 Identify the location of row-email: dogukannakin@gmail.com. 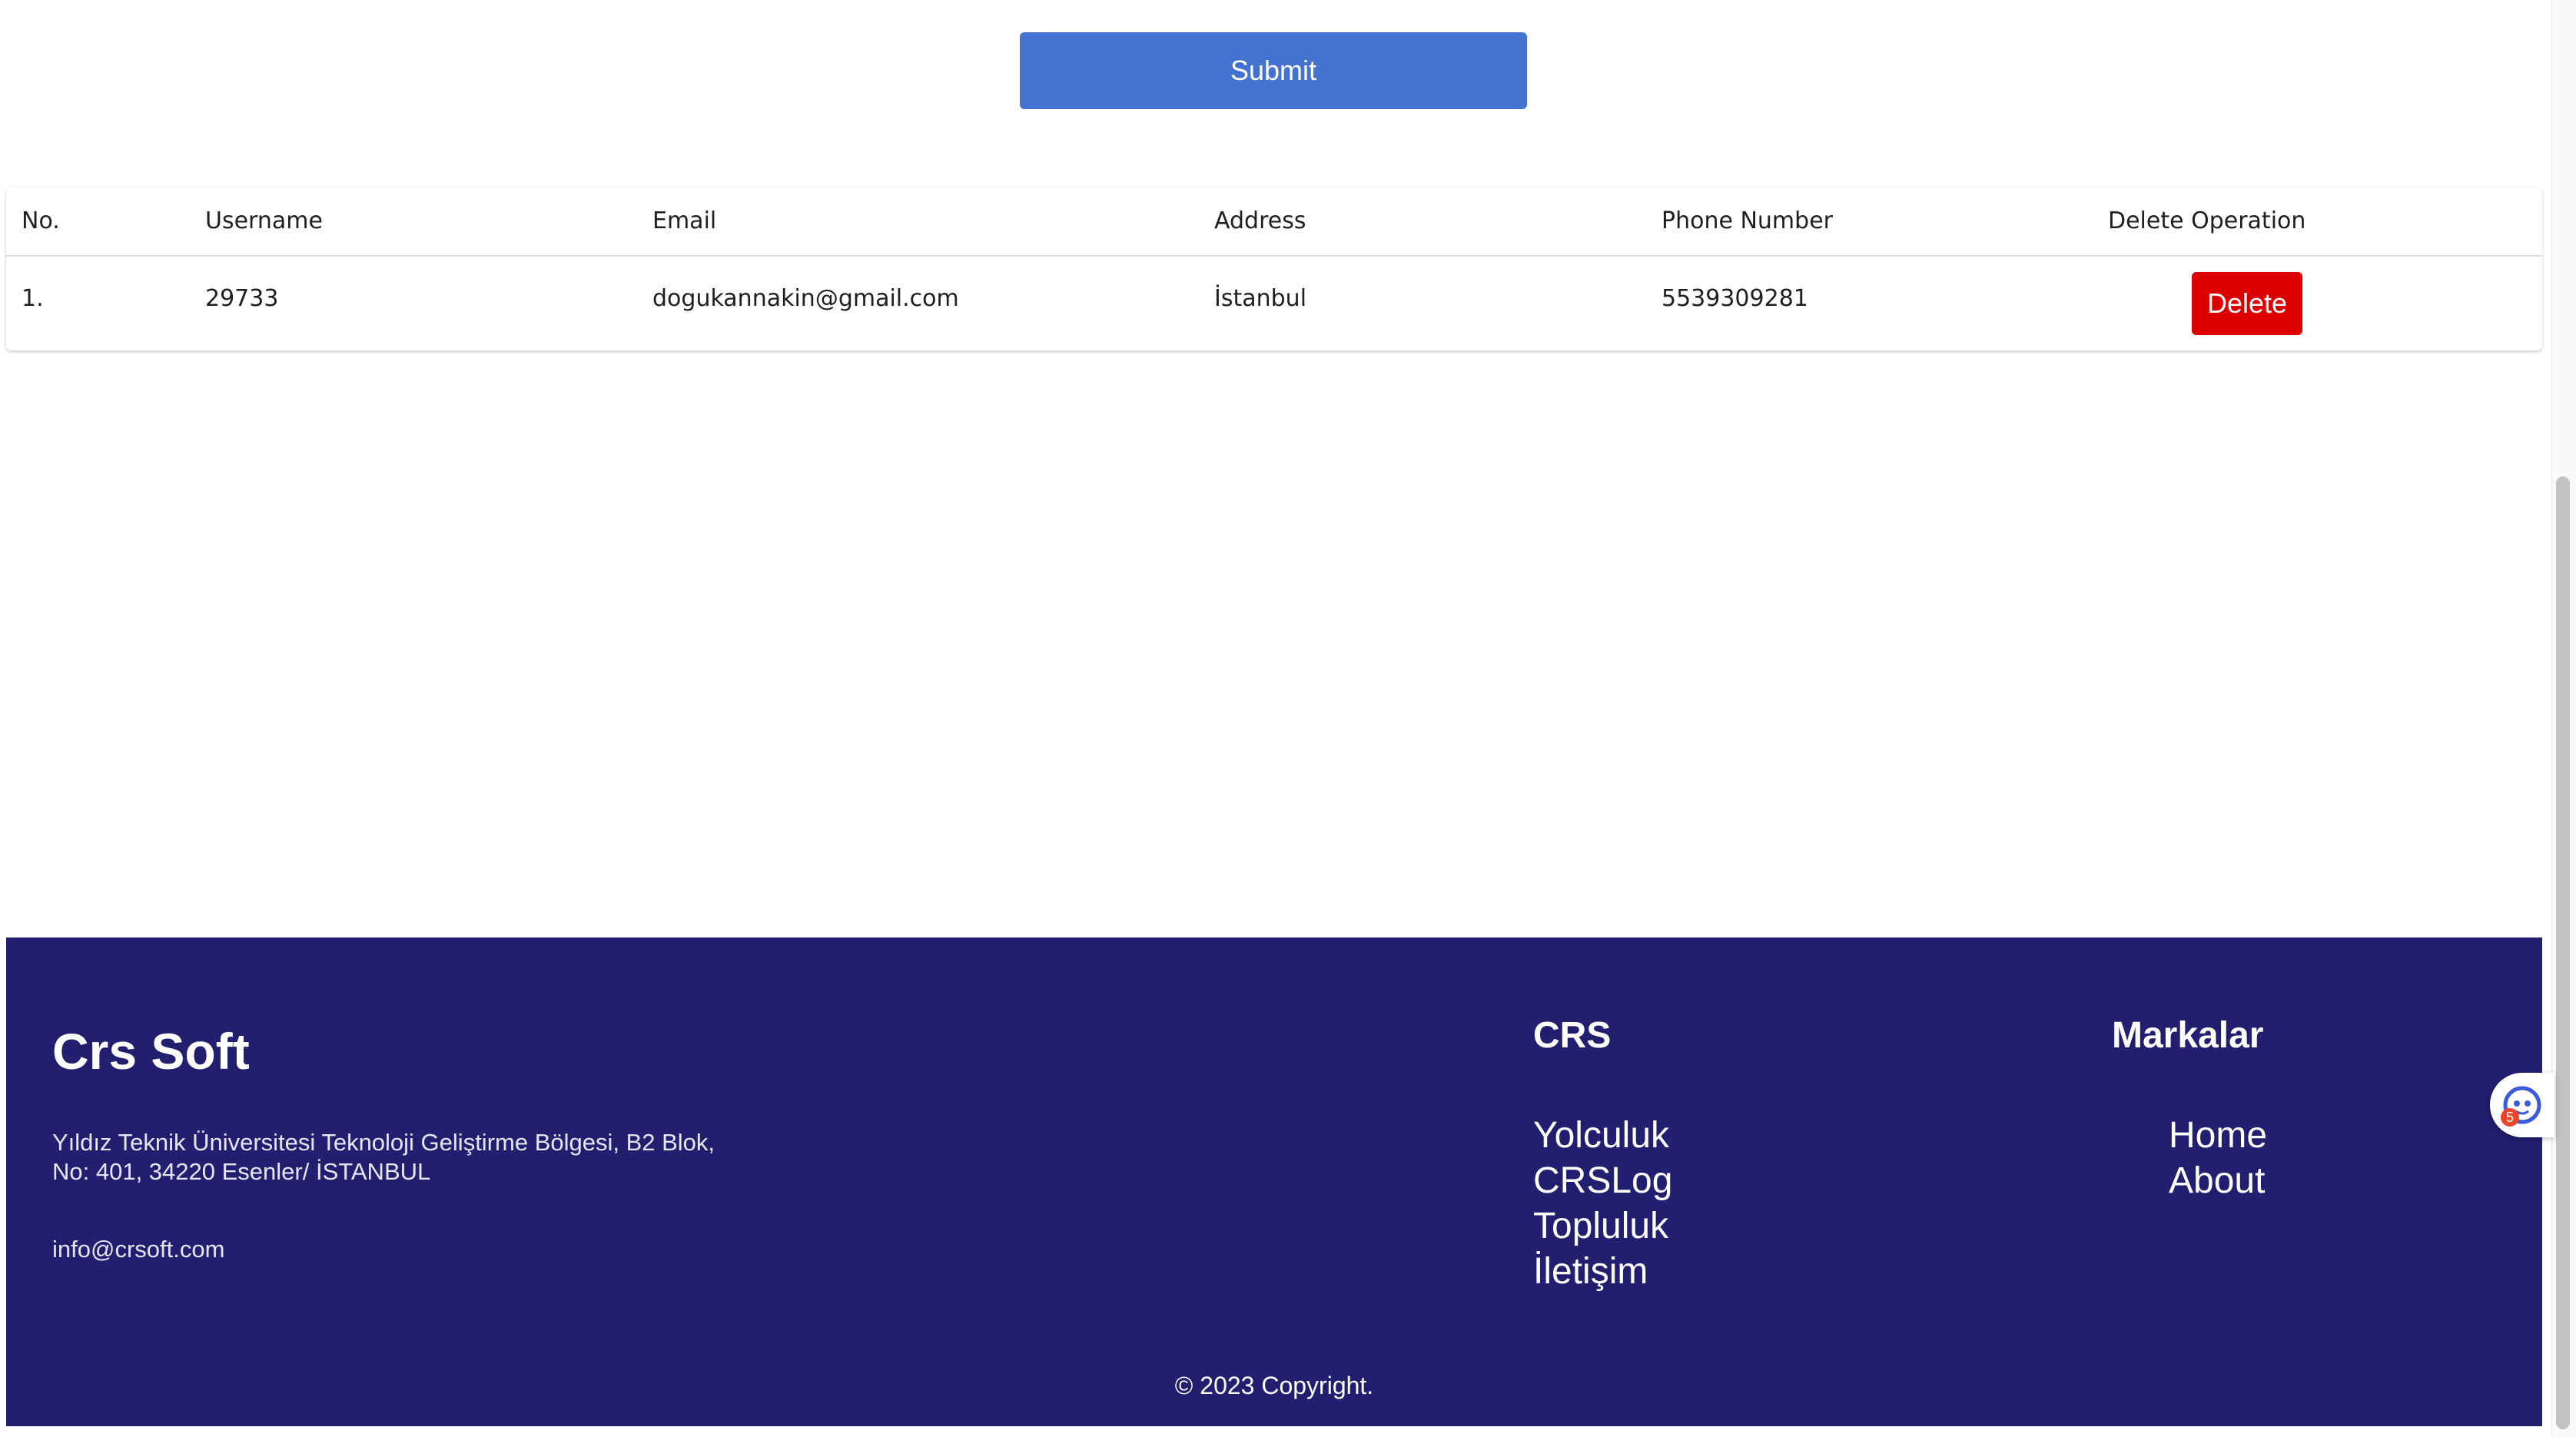
(805, 298).